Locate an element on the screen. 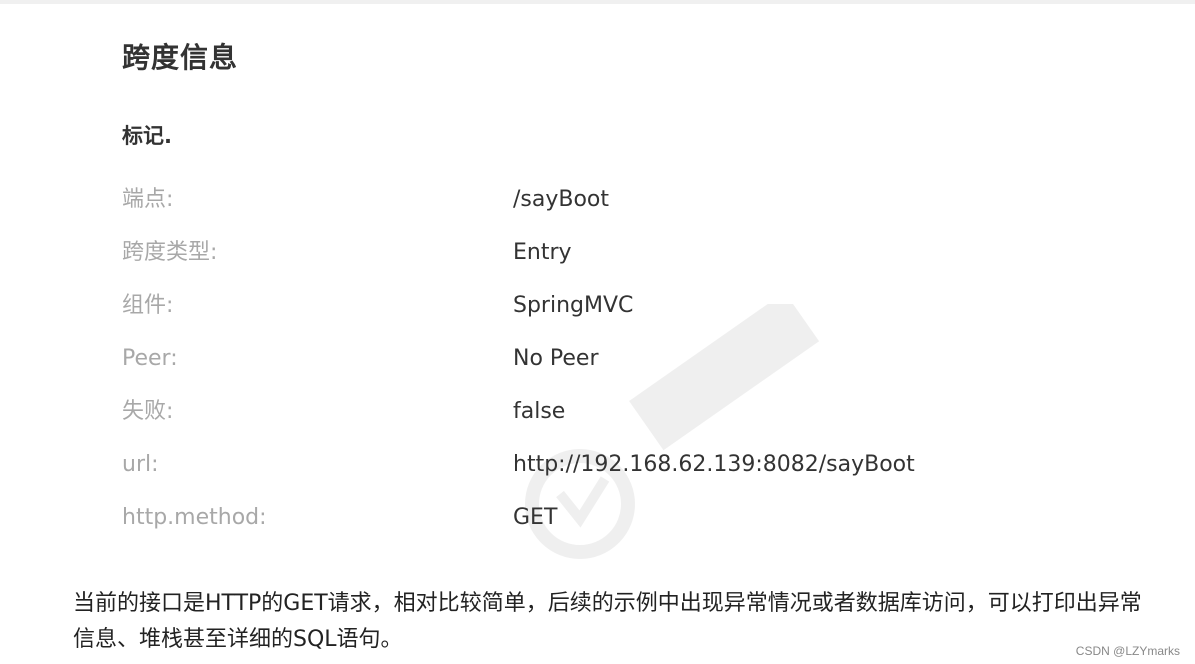  tag-key: 端点: is located at coordinates (148, 199).